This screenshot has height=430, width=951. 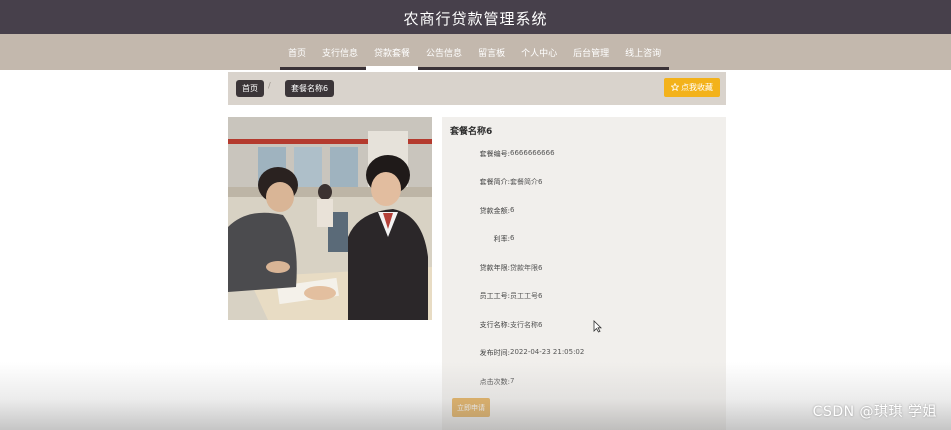 What do you see at coordinates (477, 88) in the screenshot?
I see `breadcrumb: 首页 / 套餐名称6 点我收藏` at bounding box center [477, 88].